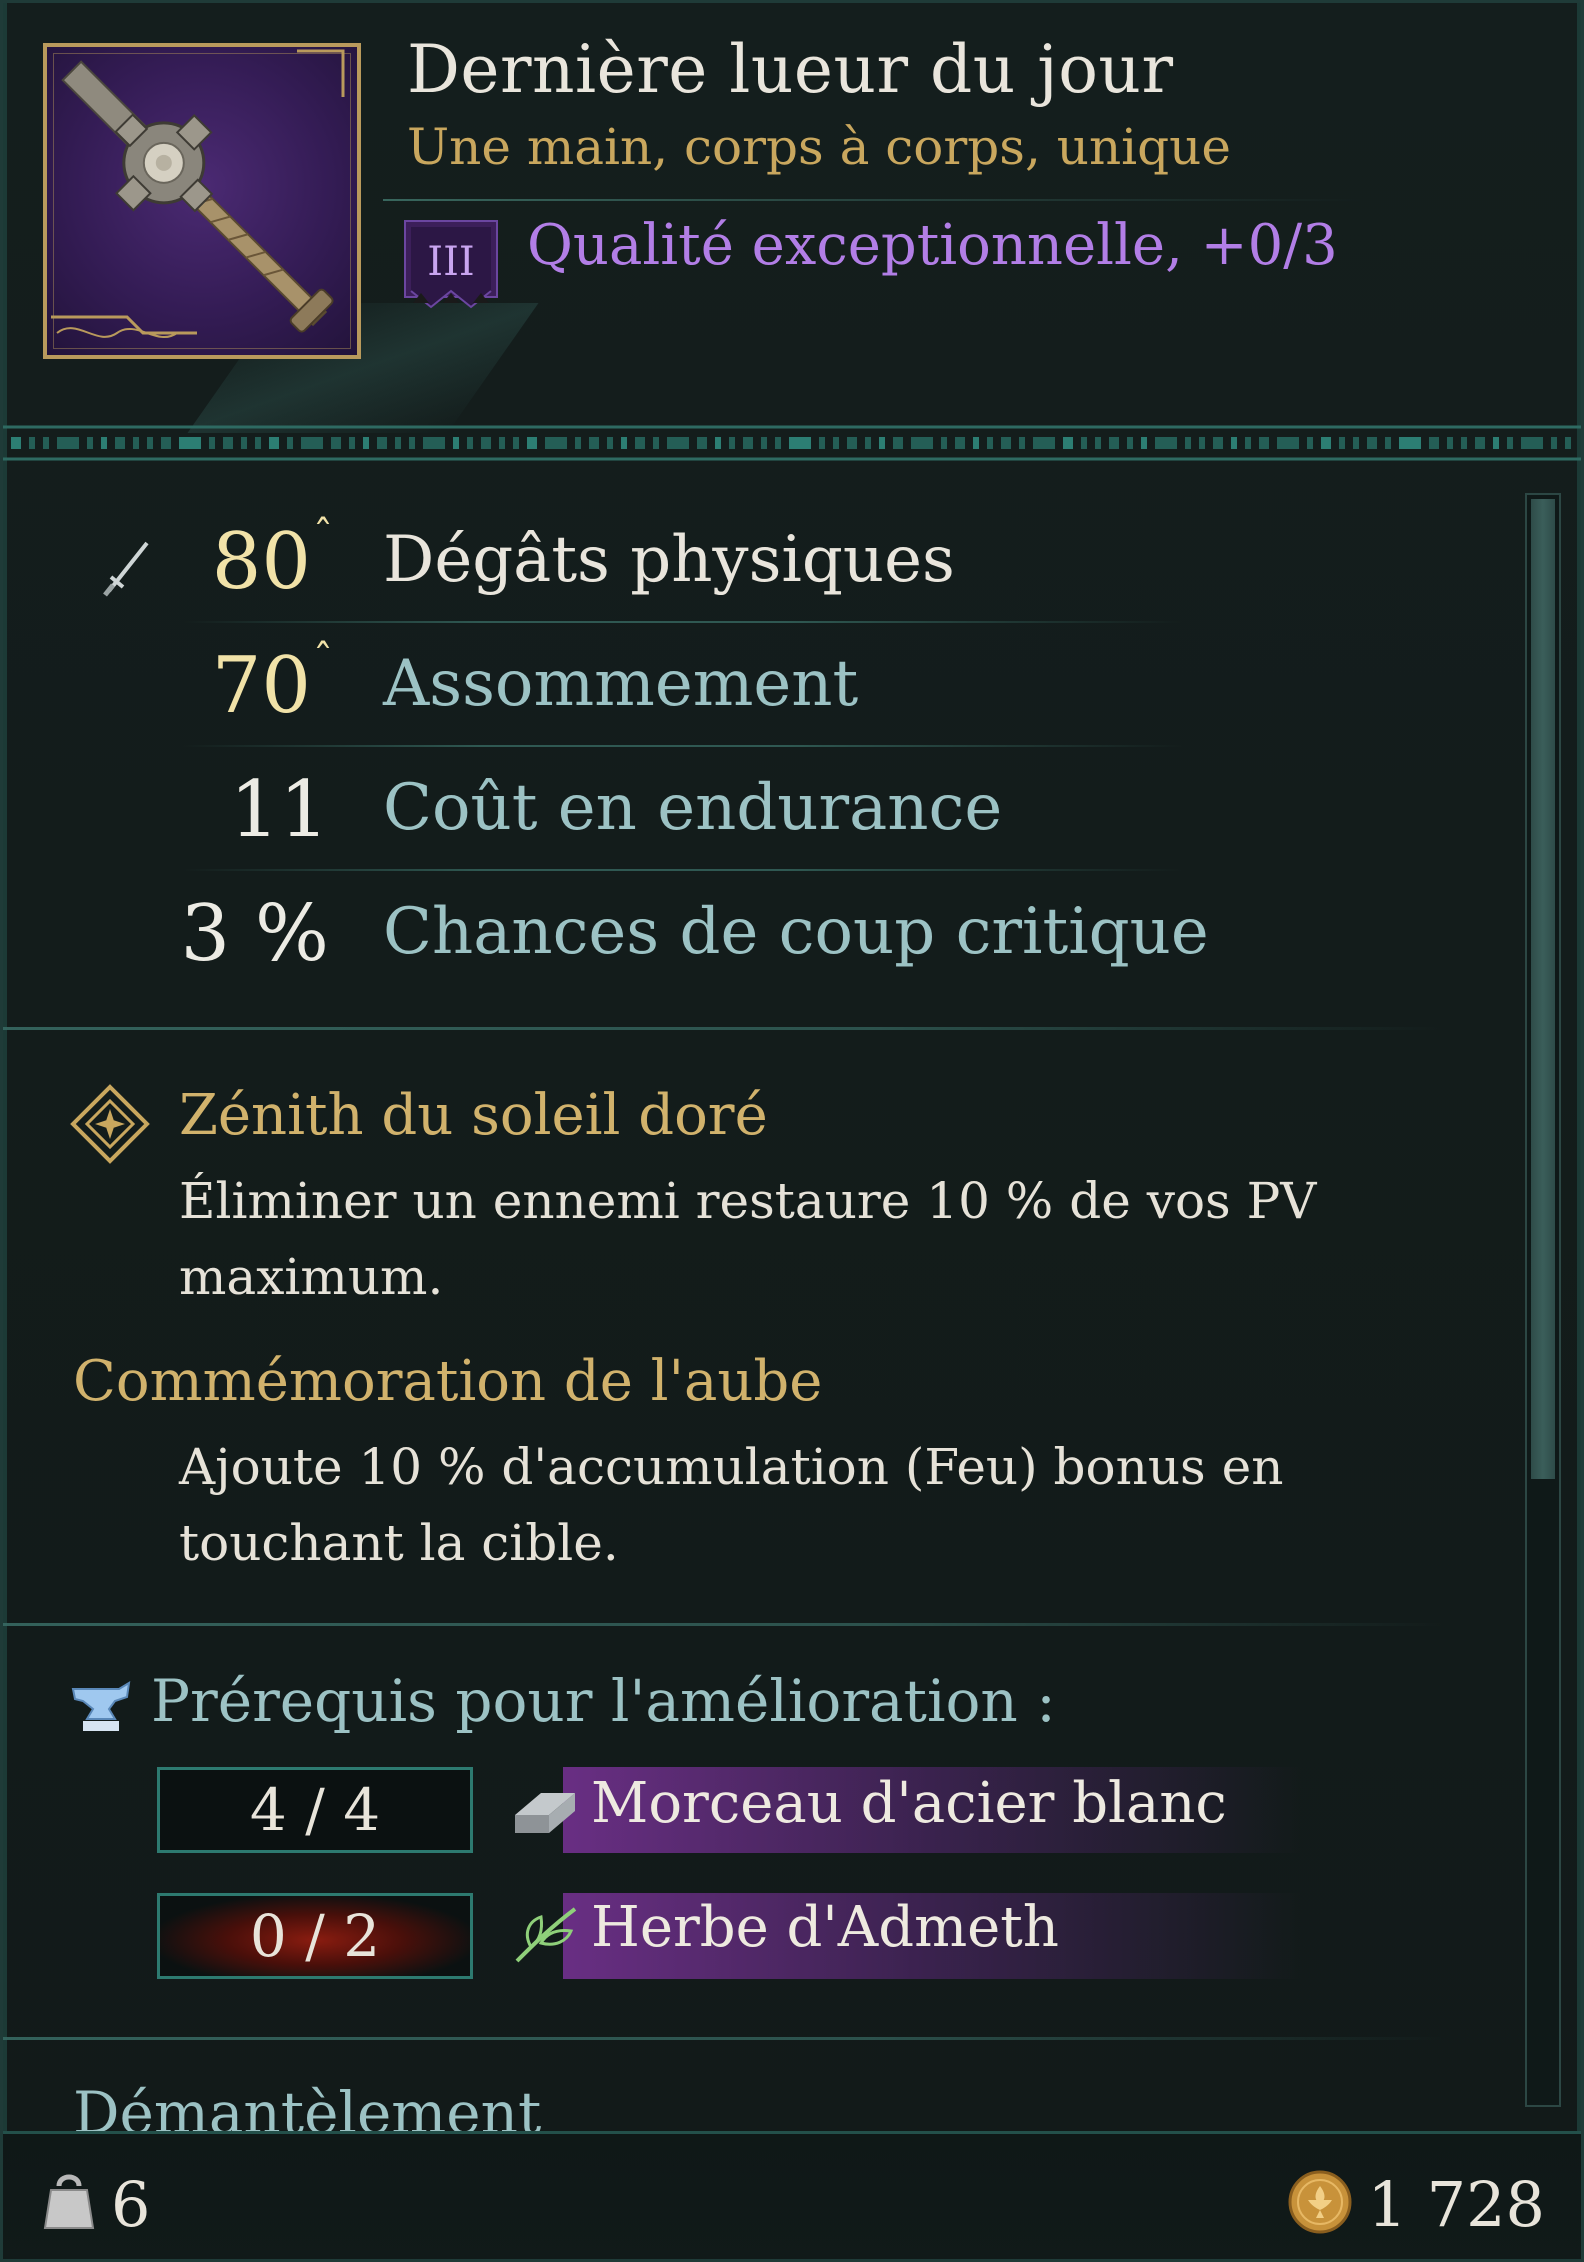  Describe the element at coordinates (254, 934) in the screenshot. I see `stat-value: 3 %` at that location.